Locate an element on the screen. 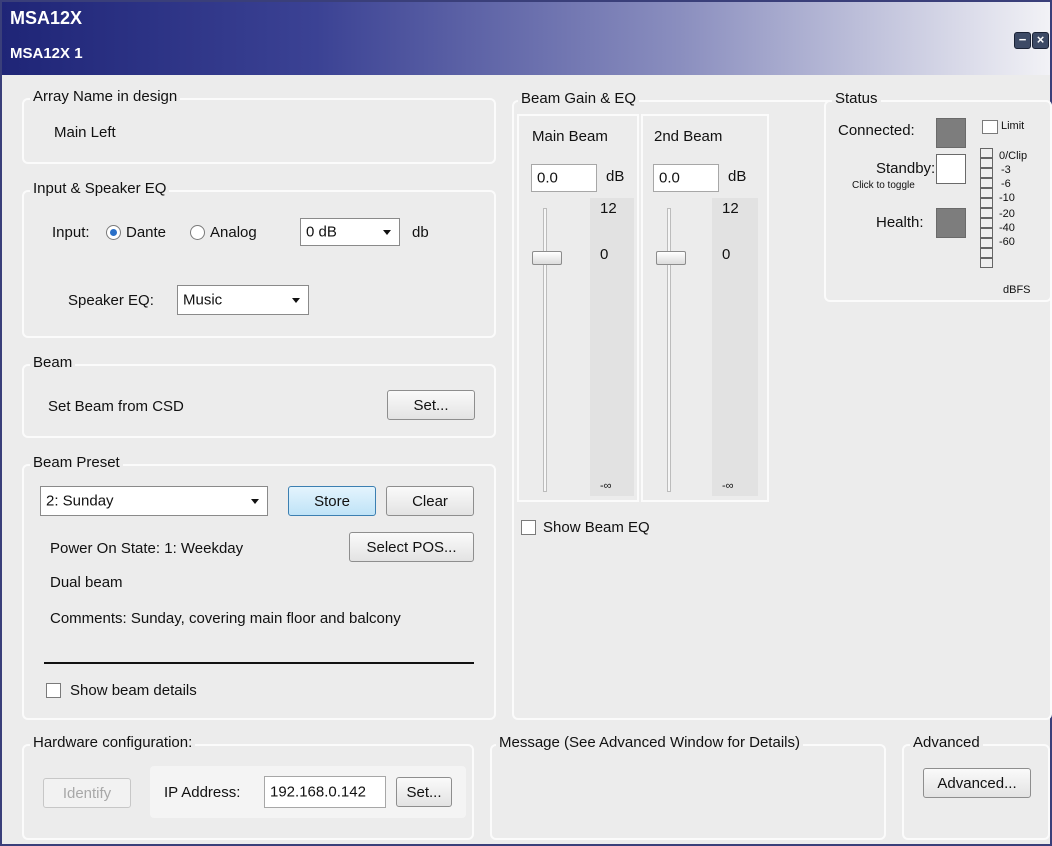 The image size is (1052, 846). input-label: Input: is located at coordinates (71, 232).